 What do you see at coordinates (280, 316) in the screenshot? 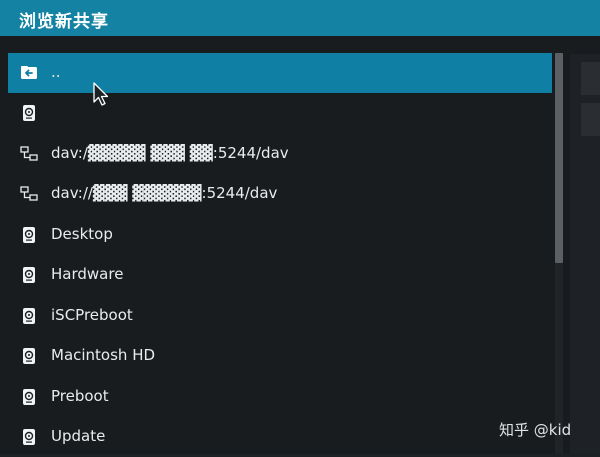
I see `list-item: iSCPreboot` at bounding box center [280, 316].